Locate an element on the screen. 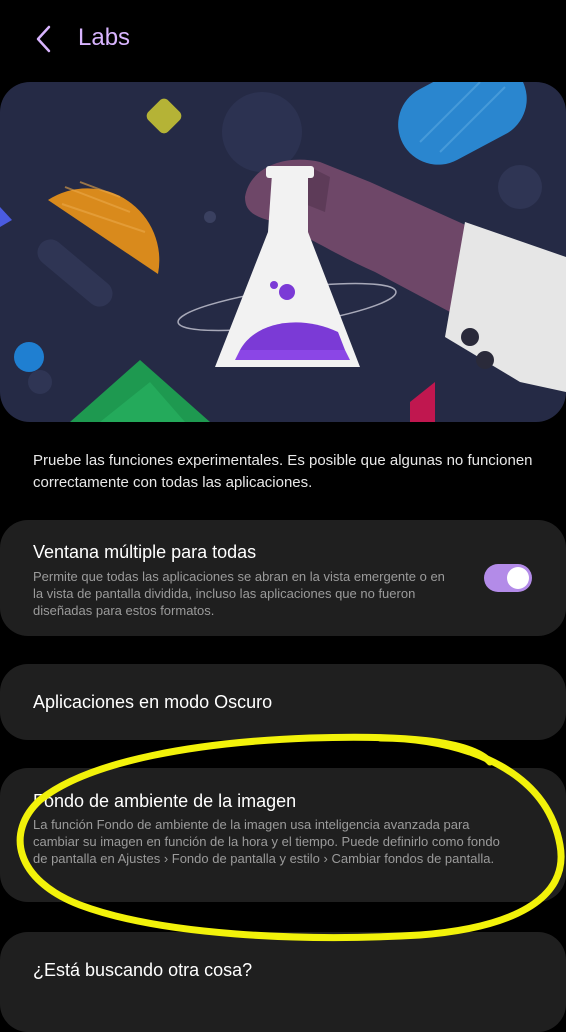 This screenshot has height=1032, width=566. toggle-knob is located at coordinates (518, 578).